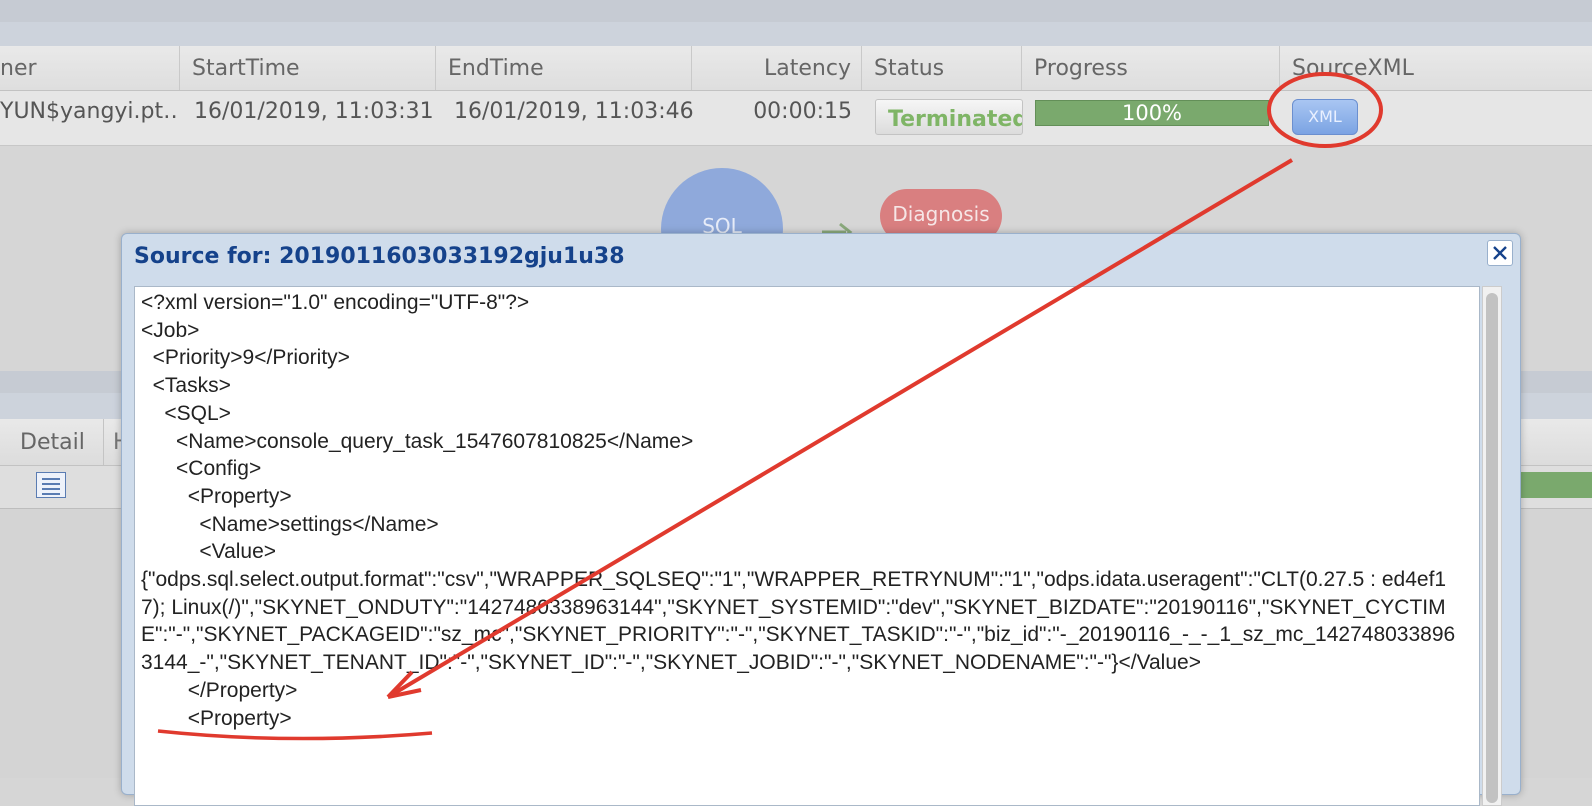  What do you see at coordinates (796, 34) in the screenshot?
I see `top-toolbar-secondary` at bounding box center [796, 34].